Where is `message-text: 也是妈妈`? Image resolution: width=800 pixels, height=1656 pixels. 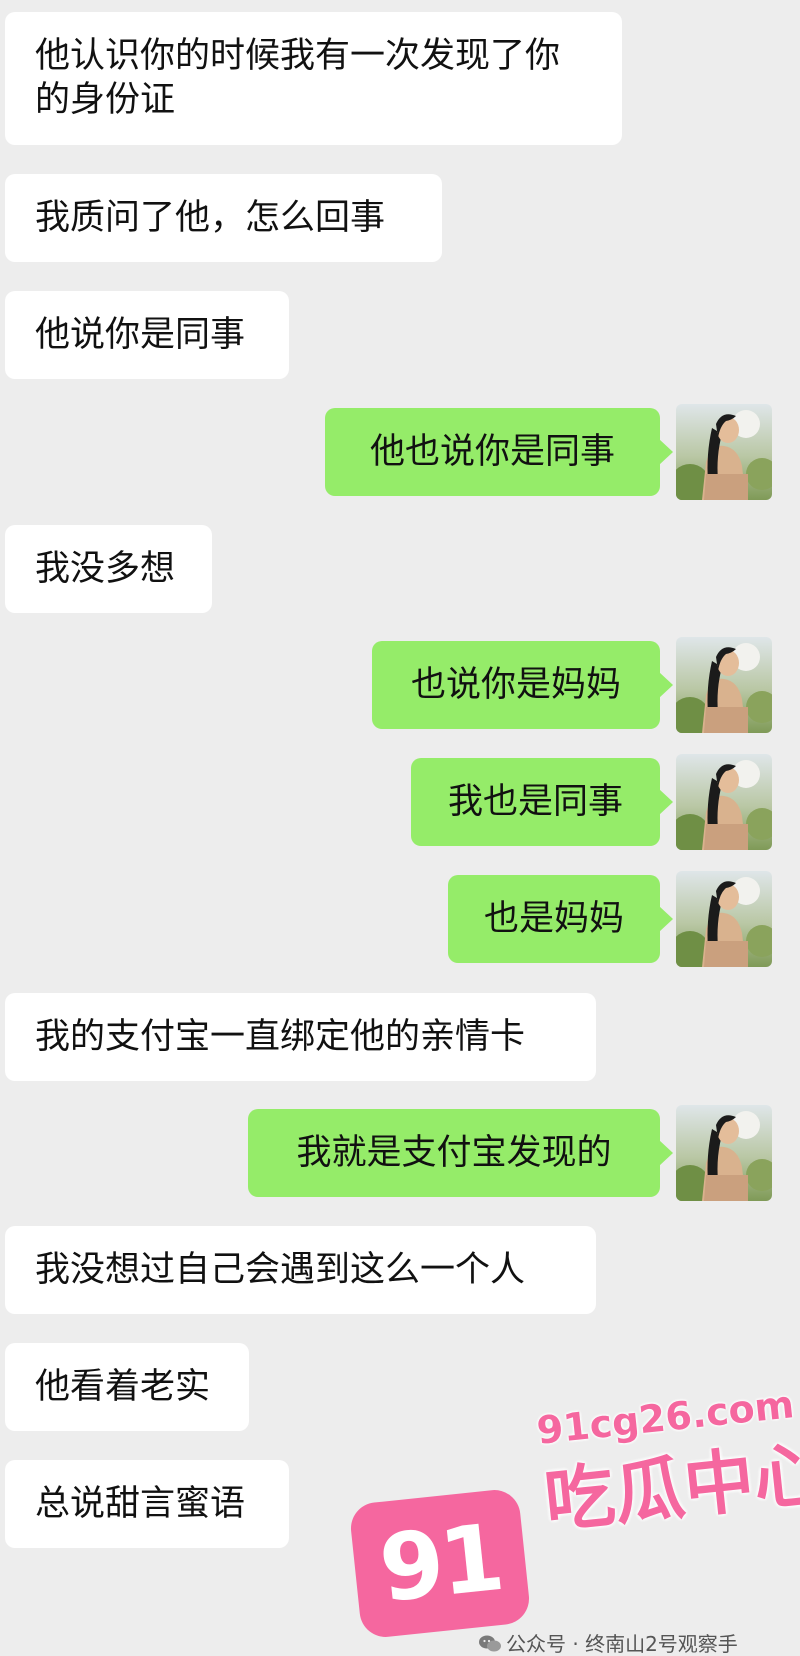 message-text: 也是妈妈 is located at coordinates (553, 919).